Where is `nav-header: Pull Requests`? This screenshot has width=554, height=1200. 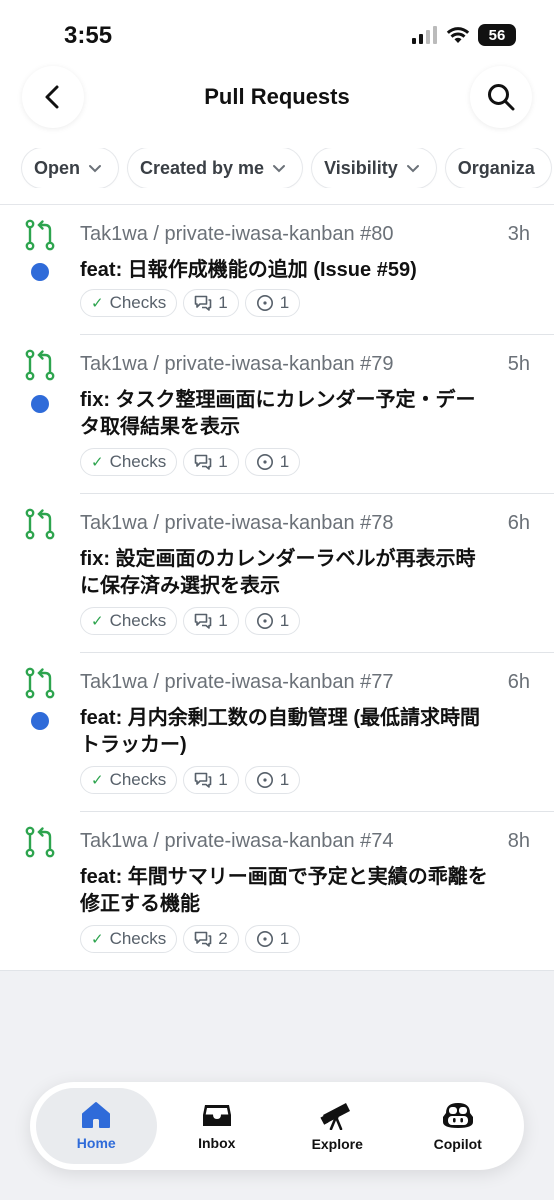
nav-header: Pull Requests is located at coordinates (277, 99).